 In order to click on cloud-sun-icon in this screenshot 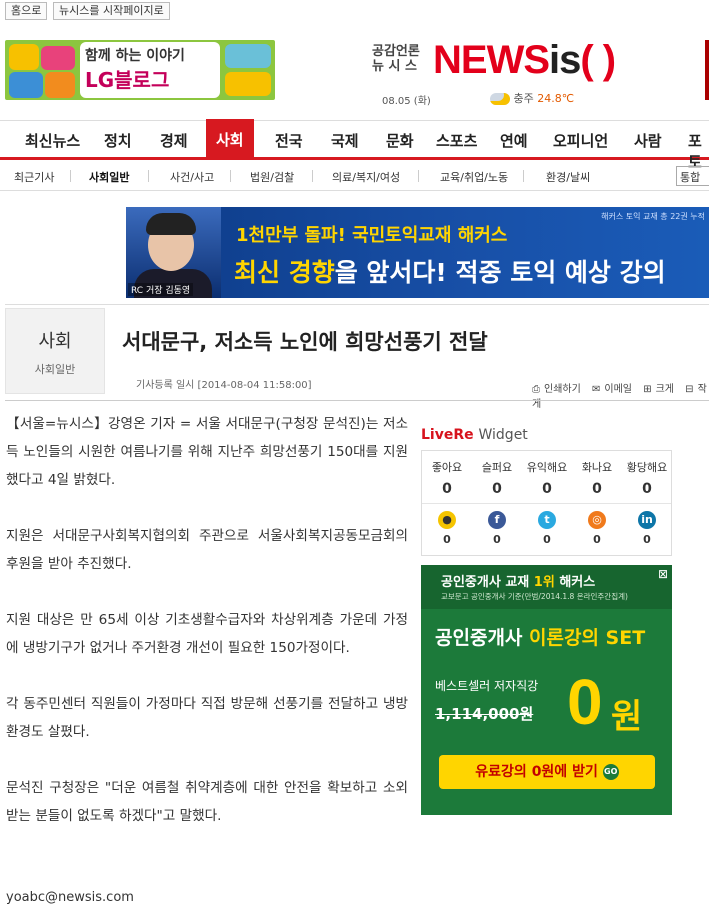, I will do `click(500, 99)`.